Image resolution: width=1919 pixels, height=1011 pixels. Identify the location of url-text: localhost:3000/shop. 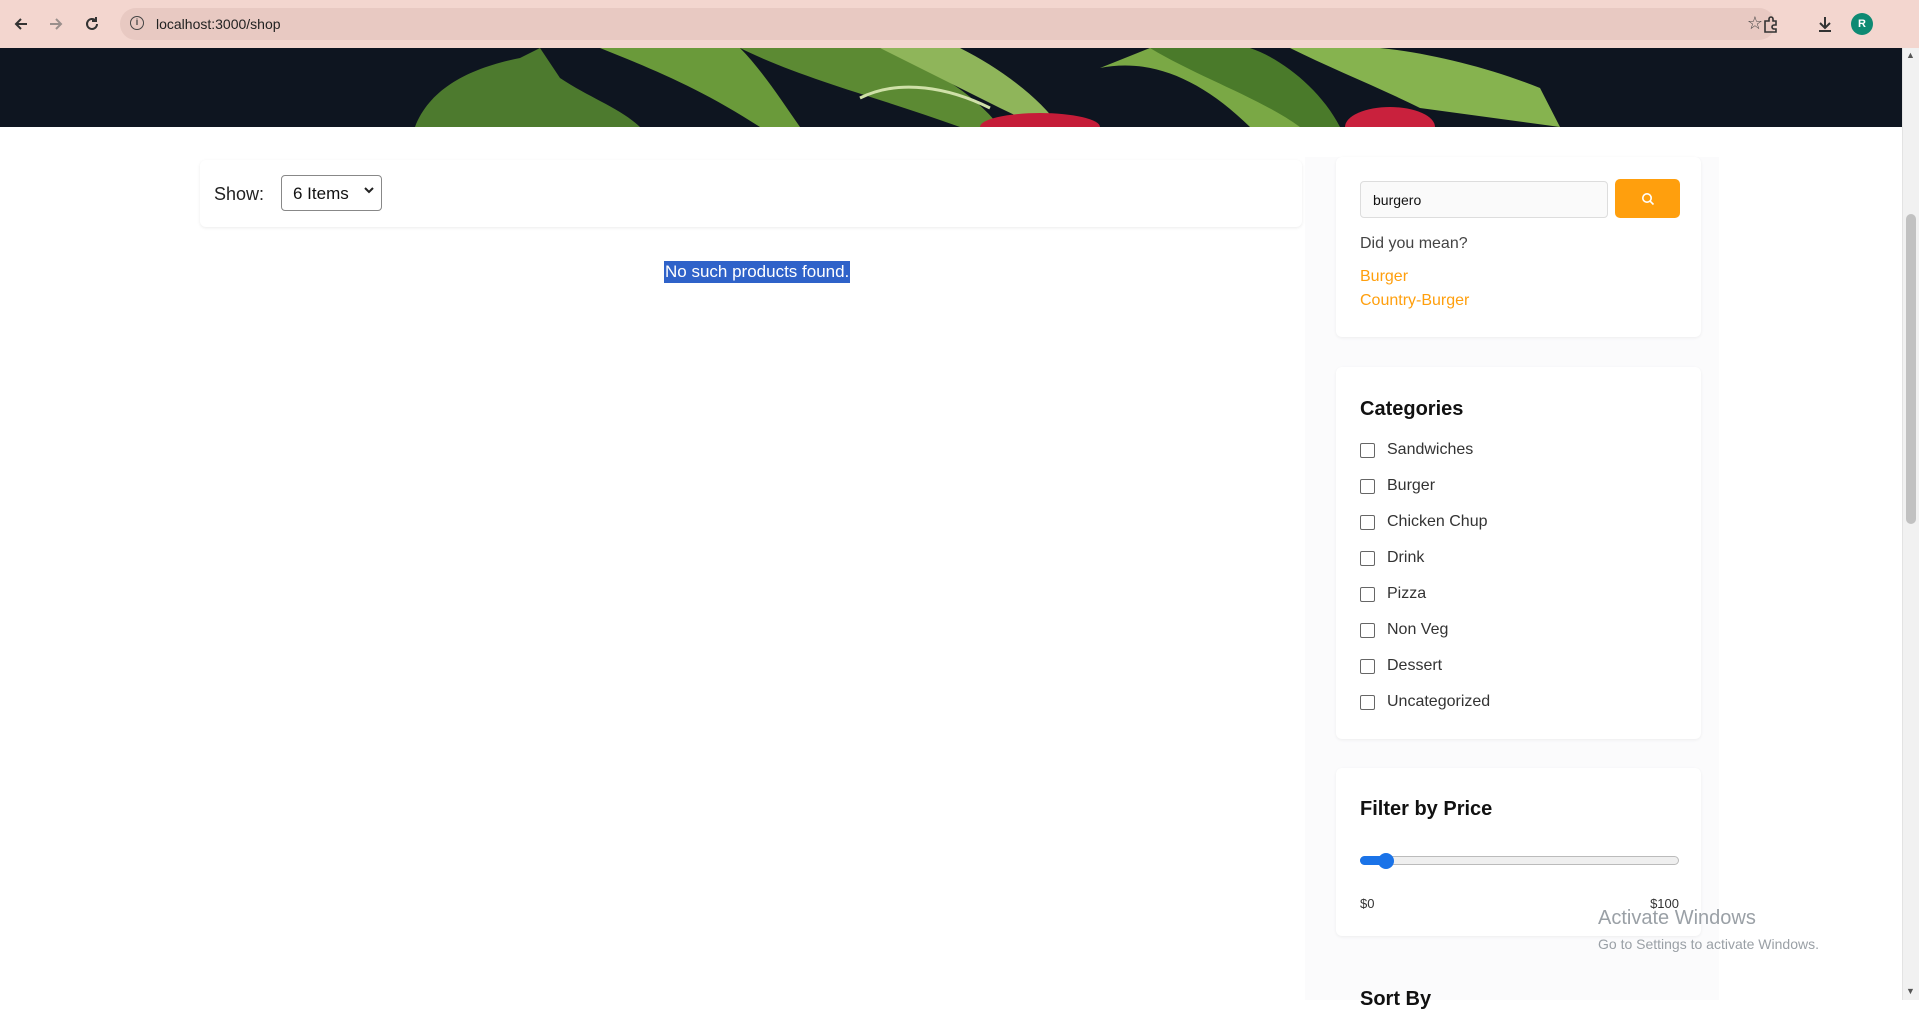
(218, 24).